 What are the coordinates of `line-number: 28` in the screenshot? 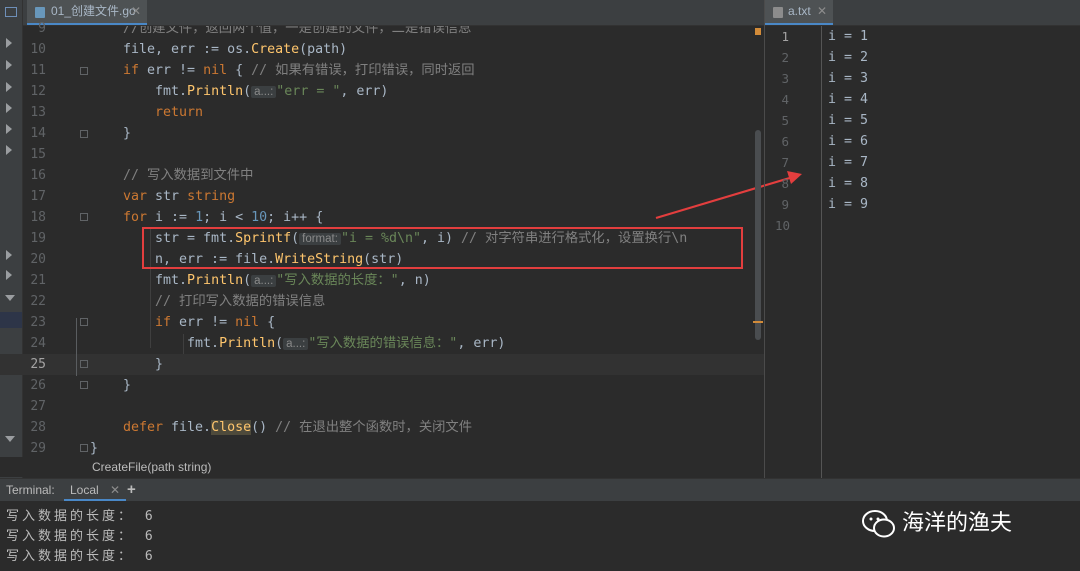 It's located at (38, 427).